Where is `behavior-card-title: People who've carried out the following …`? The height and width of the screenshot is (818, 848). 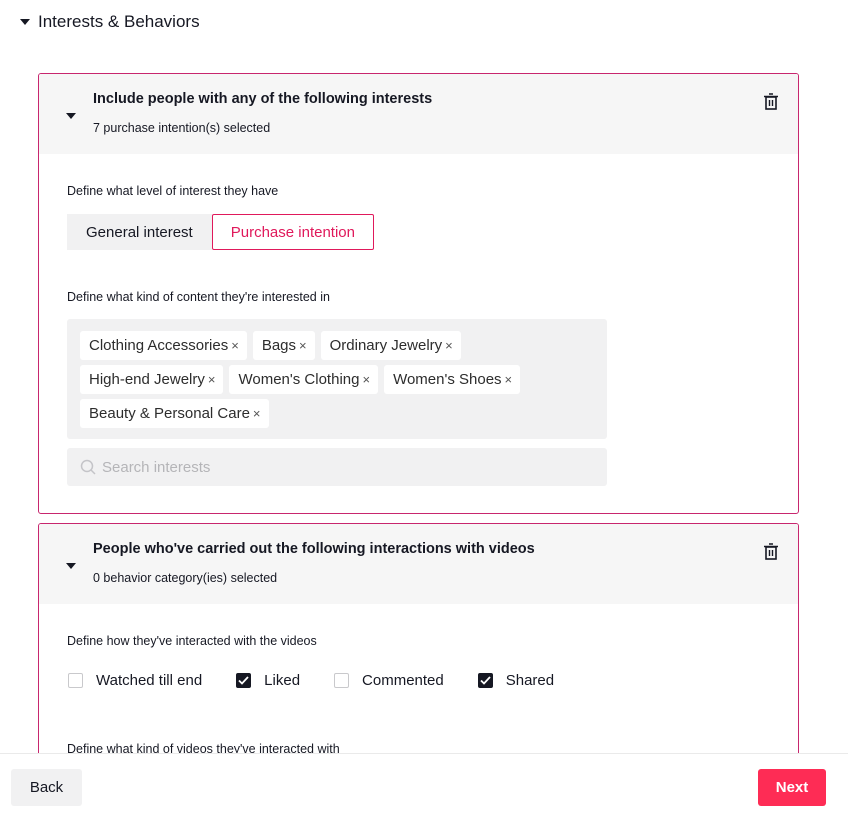
behavior-card-title: People who've carried out the following … is located at coordinates (314, 549).